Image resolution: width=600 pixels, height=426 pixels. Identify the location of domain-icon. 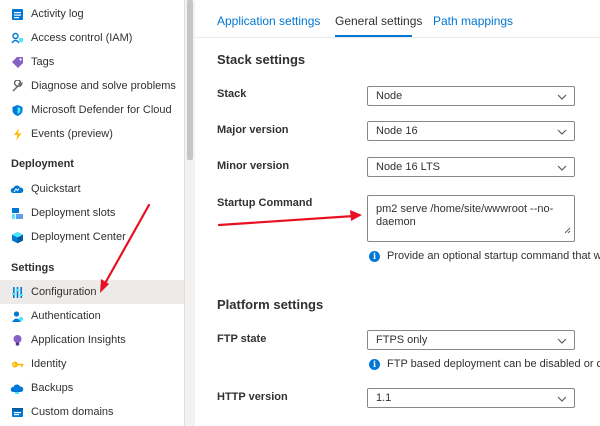
(17, 412).